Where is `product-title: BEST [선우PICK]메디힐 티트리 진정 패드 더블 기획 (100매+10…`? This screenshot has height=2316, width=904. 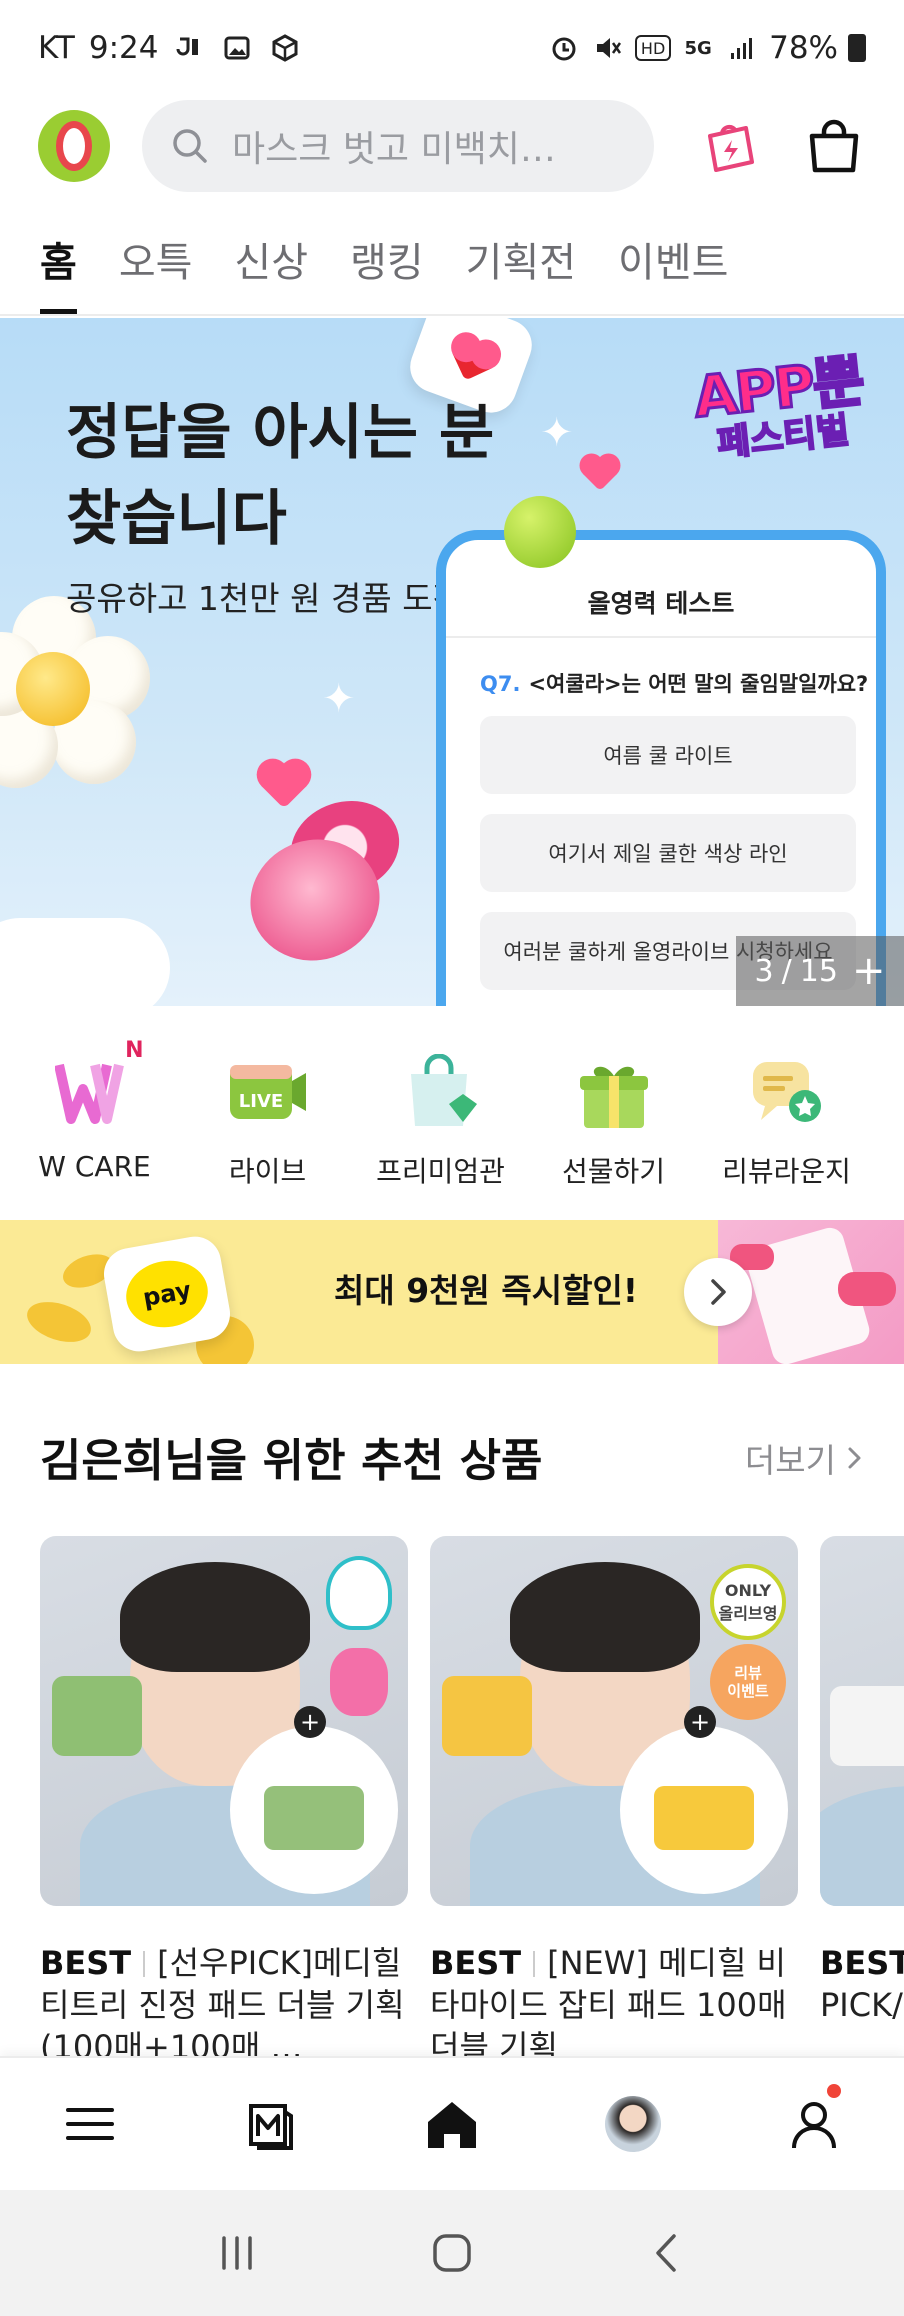 product-title: BEST [선우PICK]메디힐 티트리 진정 패드 더블 기획 (100매+10… is located at coordinates (222, 2000).